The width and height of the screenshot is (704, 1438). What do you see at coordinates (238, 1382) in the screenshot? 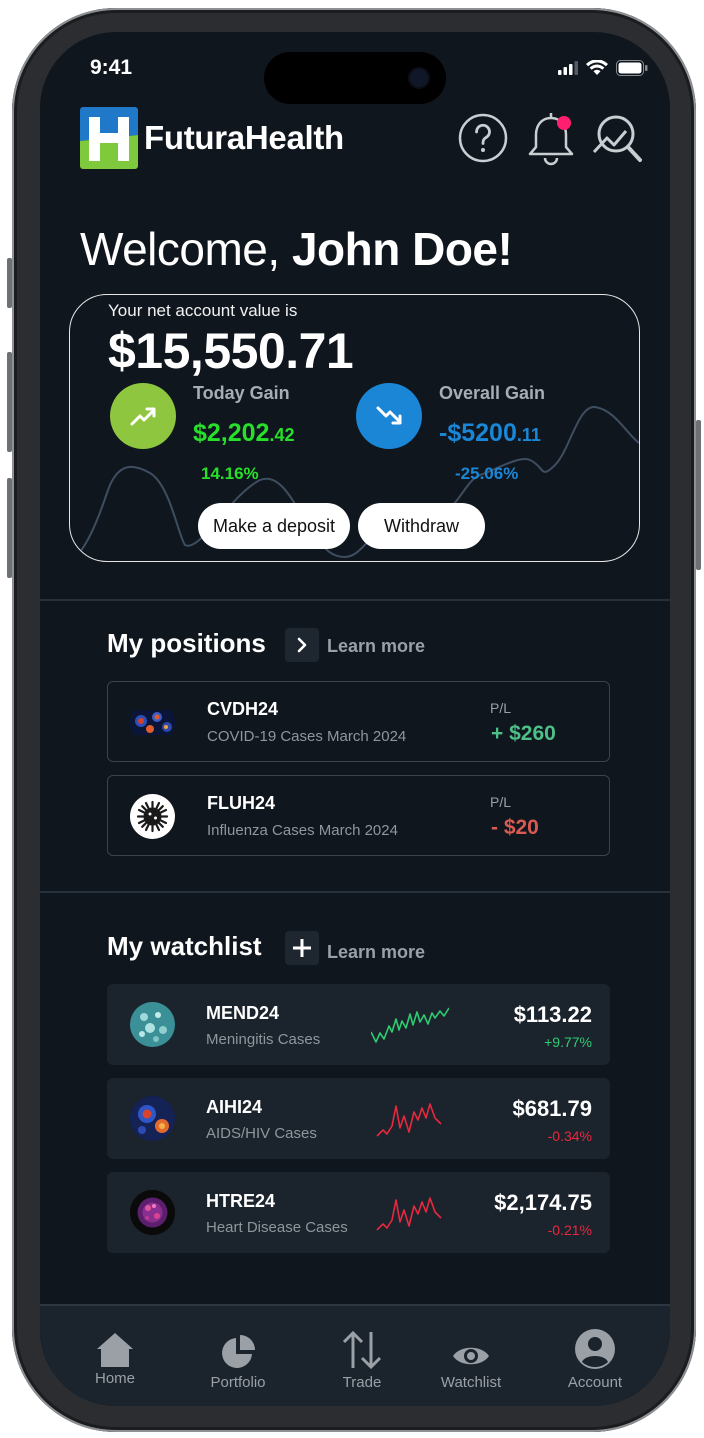
I see `tab-label: Portfolio` at bounding box center [238, 1382].